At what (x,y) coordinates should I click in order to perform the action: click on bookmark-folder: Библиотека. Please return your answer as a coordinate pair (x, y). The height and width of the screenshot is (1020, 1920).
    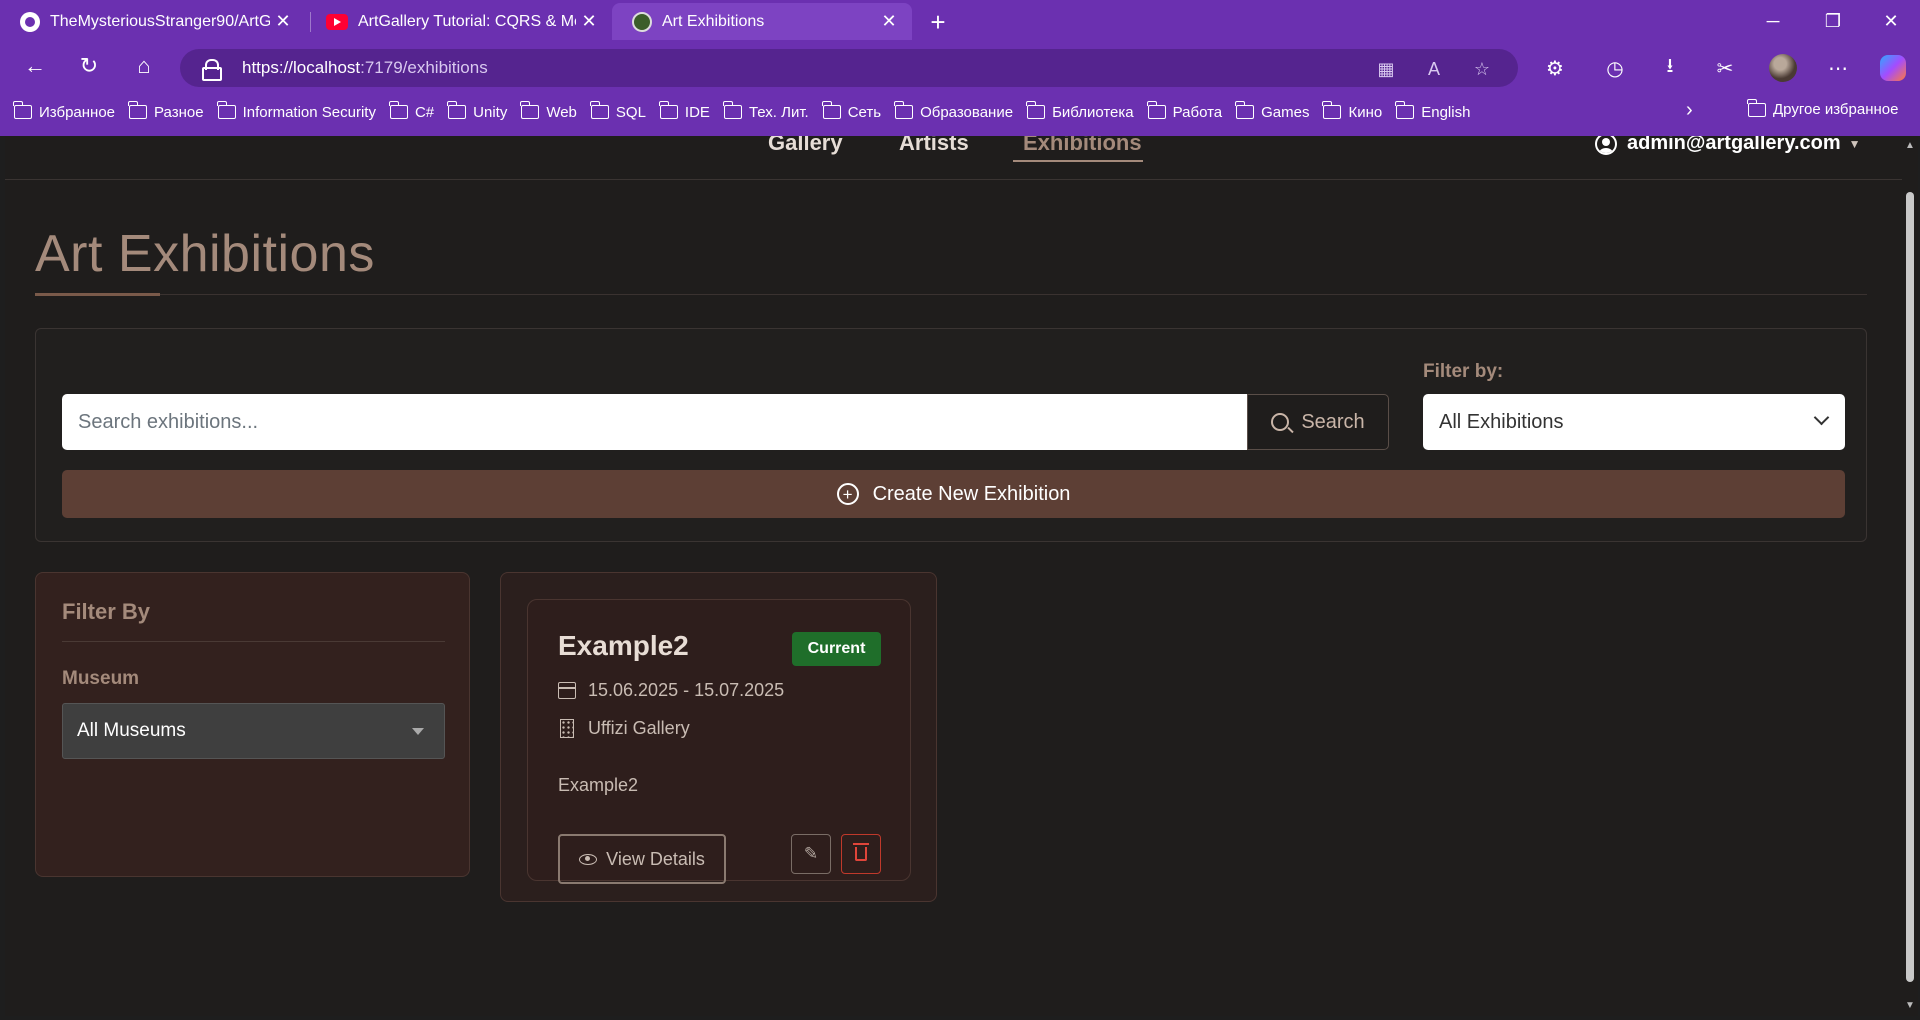
    Looking at the image, I should click on (1080, 111).